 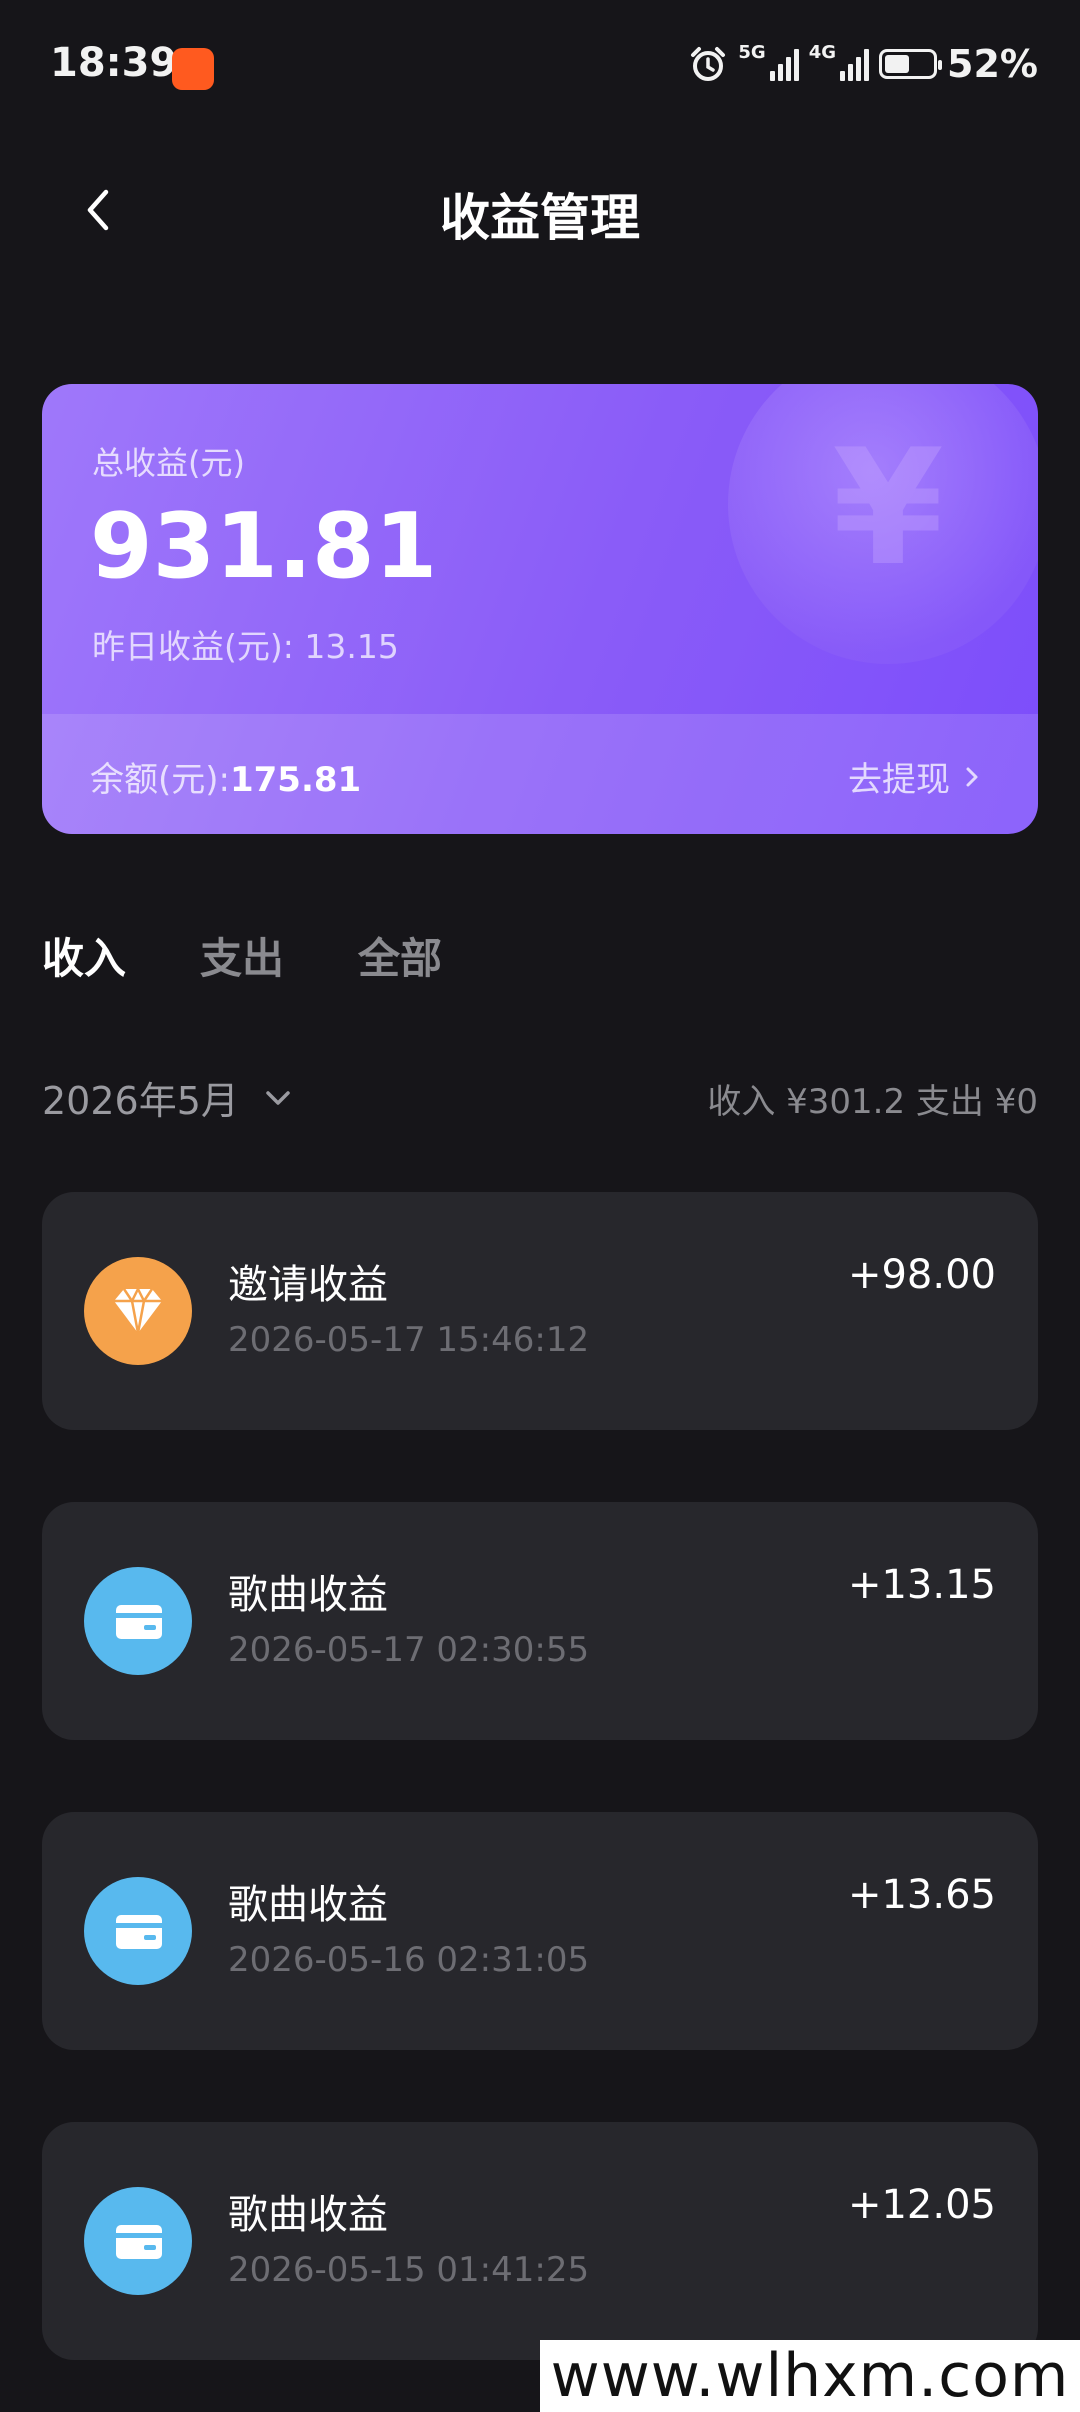 What do you see at coordinates (193, 69) in the screenshot?
I see `app-notification-icon` at bounding box center [193, 69].